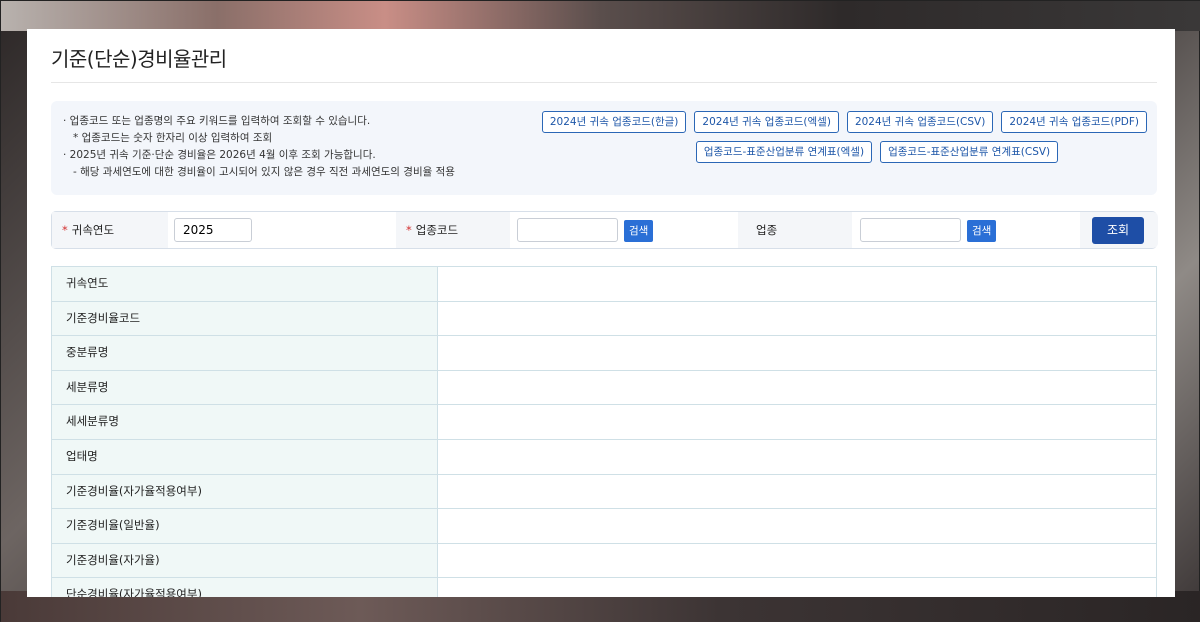 The width and height of the screenshot is (1200, 622). What do you see at coordinates (784, 152) in the screenshot?
I see `download-mapping-excel-button: 업종코드-표준산업분류 연계표(엑셀)` at bounding box center [784, 152].